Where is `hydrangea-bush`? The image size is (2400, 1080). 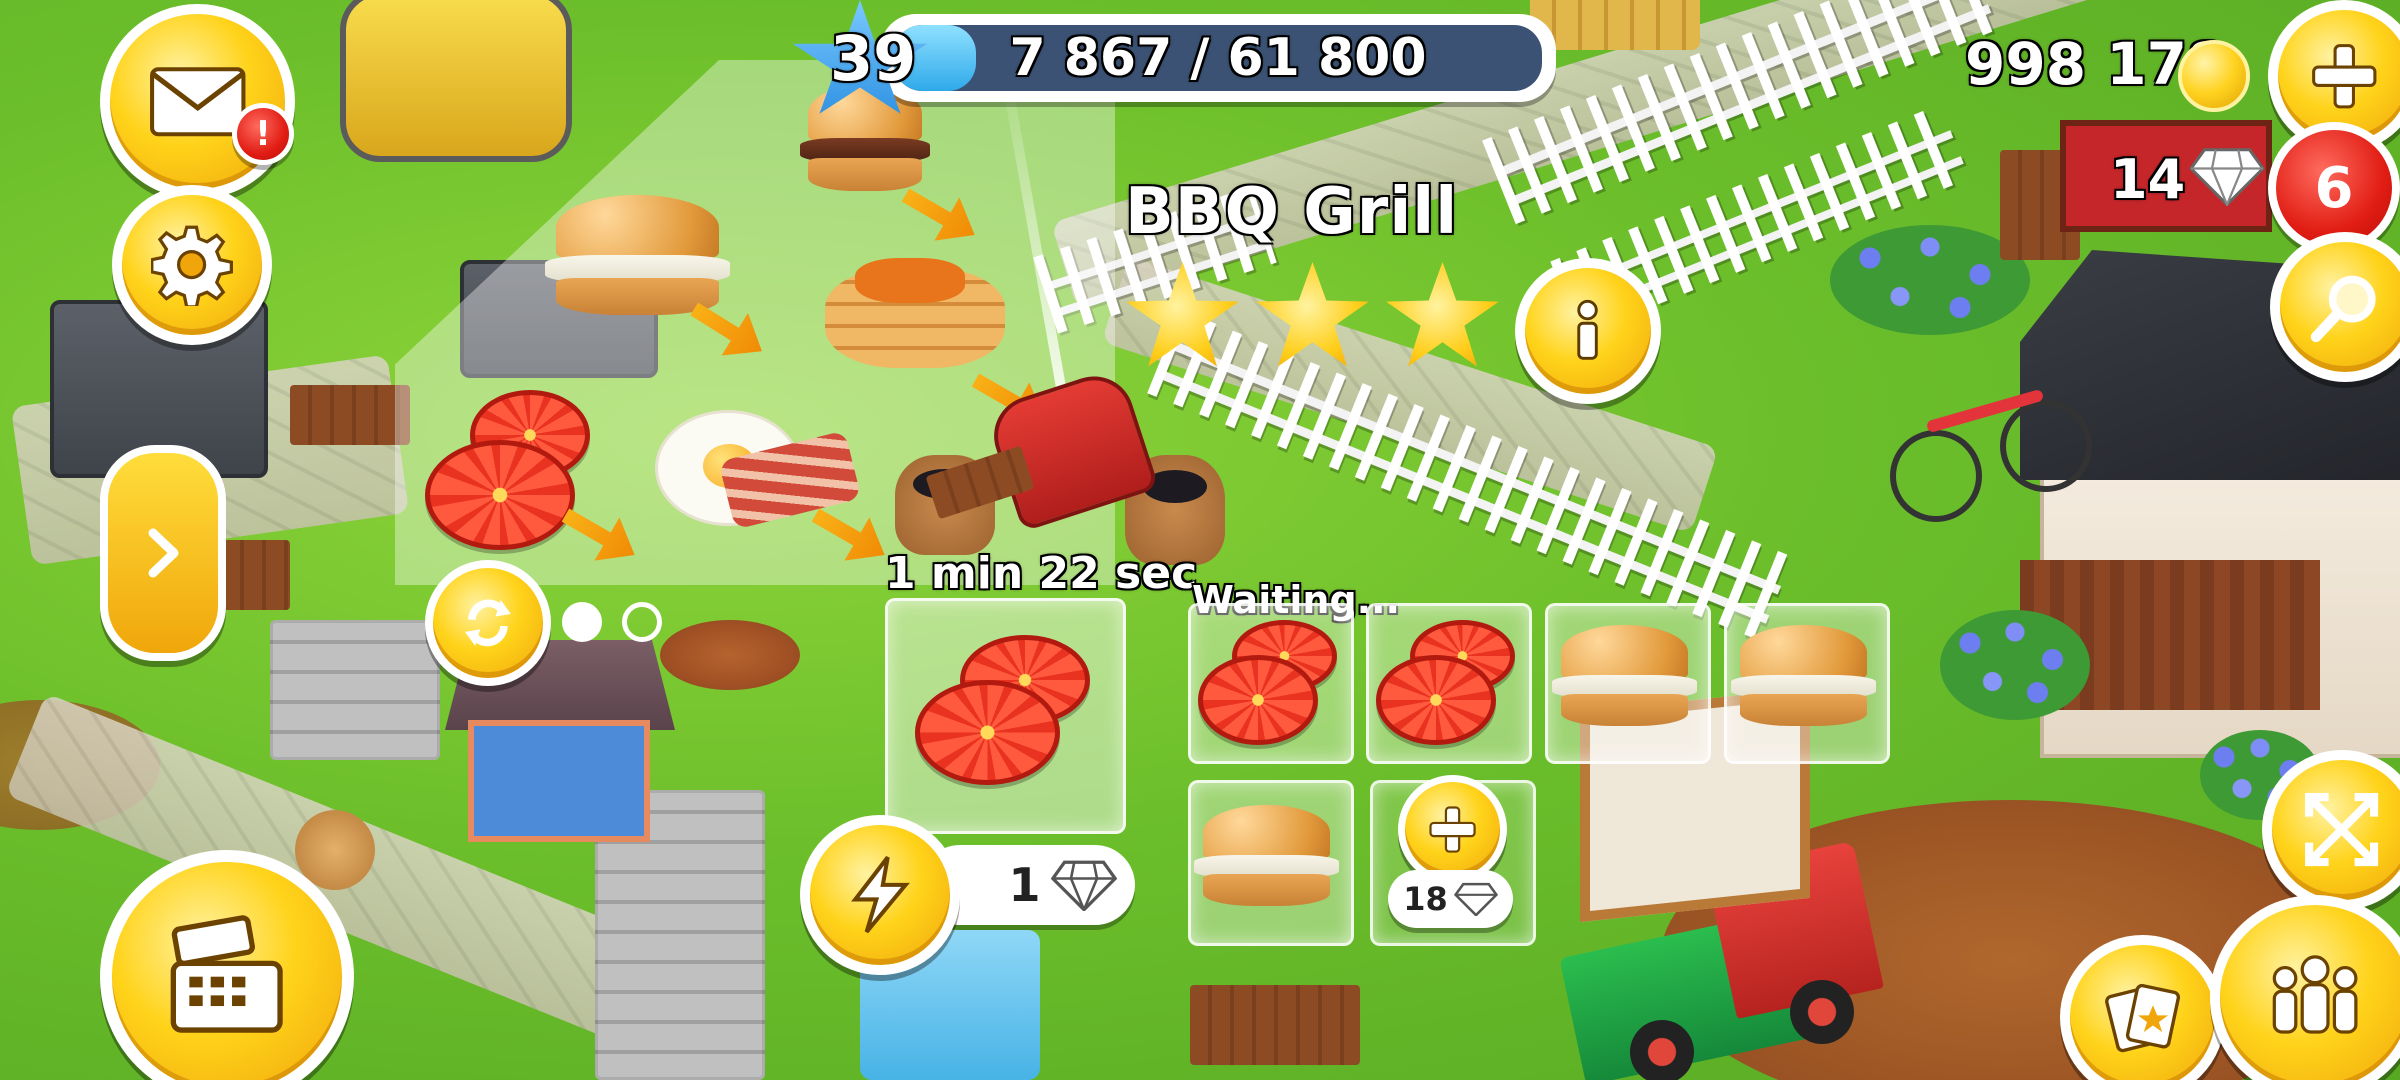 hydrangea-bush is located at coordinates (2015, 665).